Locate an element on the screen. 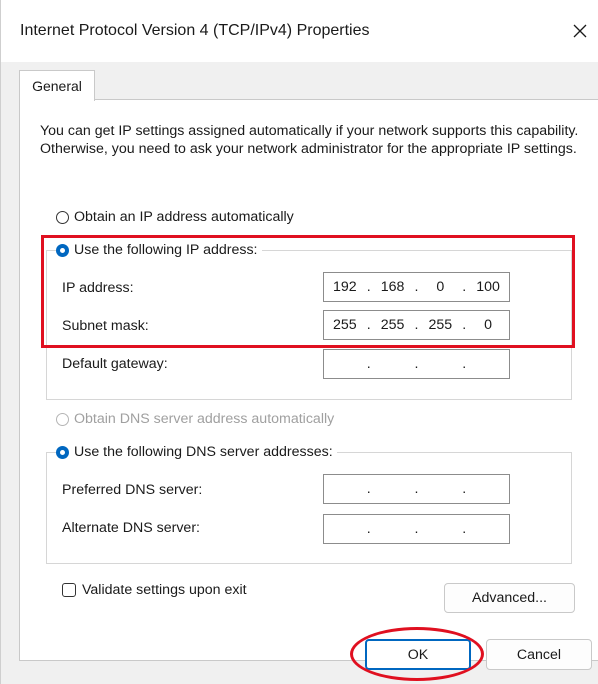 Image resolution: width=598 pixels, height=684 pixels. obtain-dns-auto-label: Obtain DNS server address automatically is located at coordinates (204, 419).